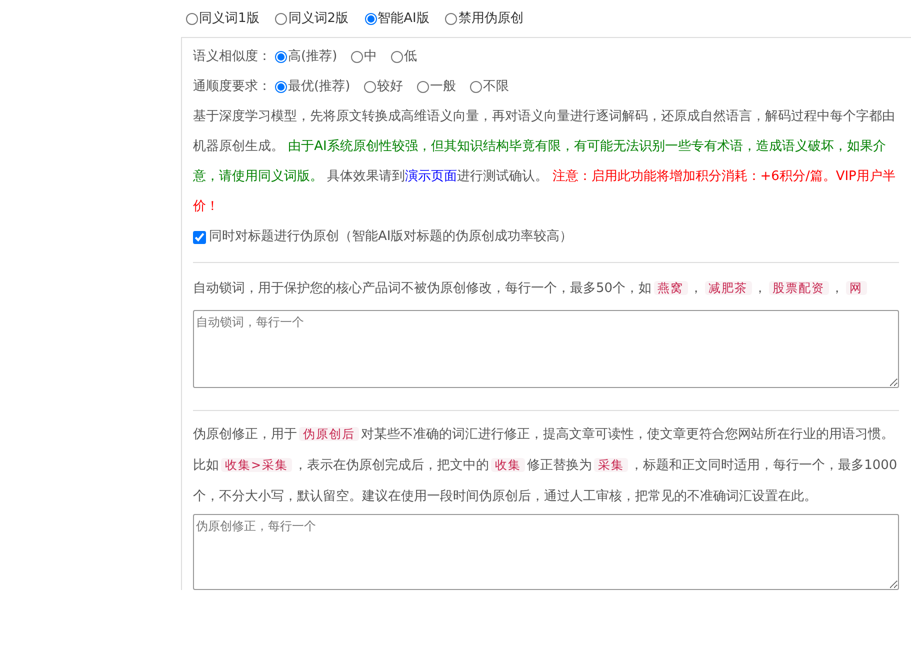  What do you see at coordinates (313, 57) in the screenshot?
I see `radio-label: 高(推荐)` at bounding box center [313, 57].